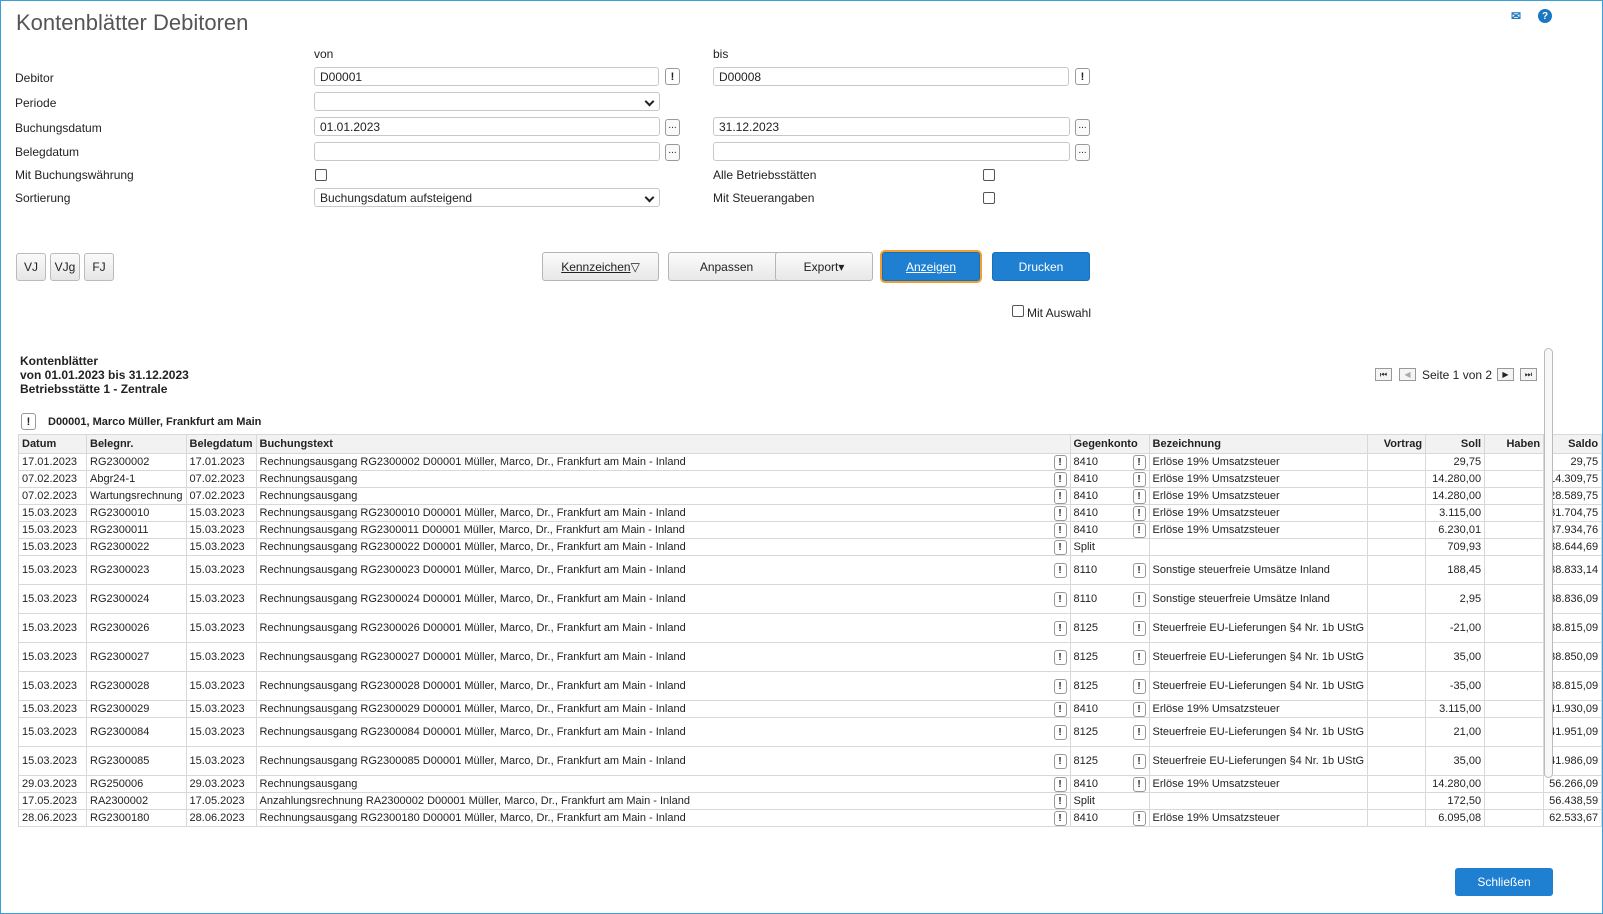  Describe the element at coordinates (136, 444) in the screenshot. I see `col-belegnr: Belegnr.` at that location.